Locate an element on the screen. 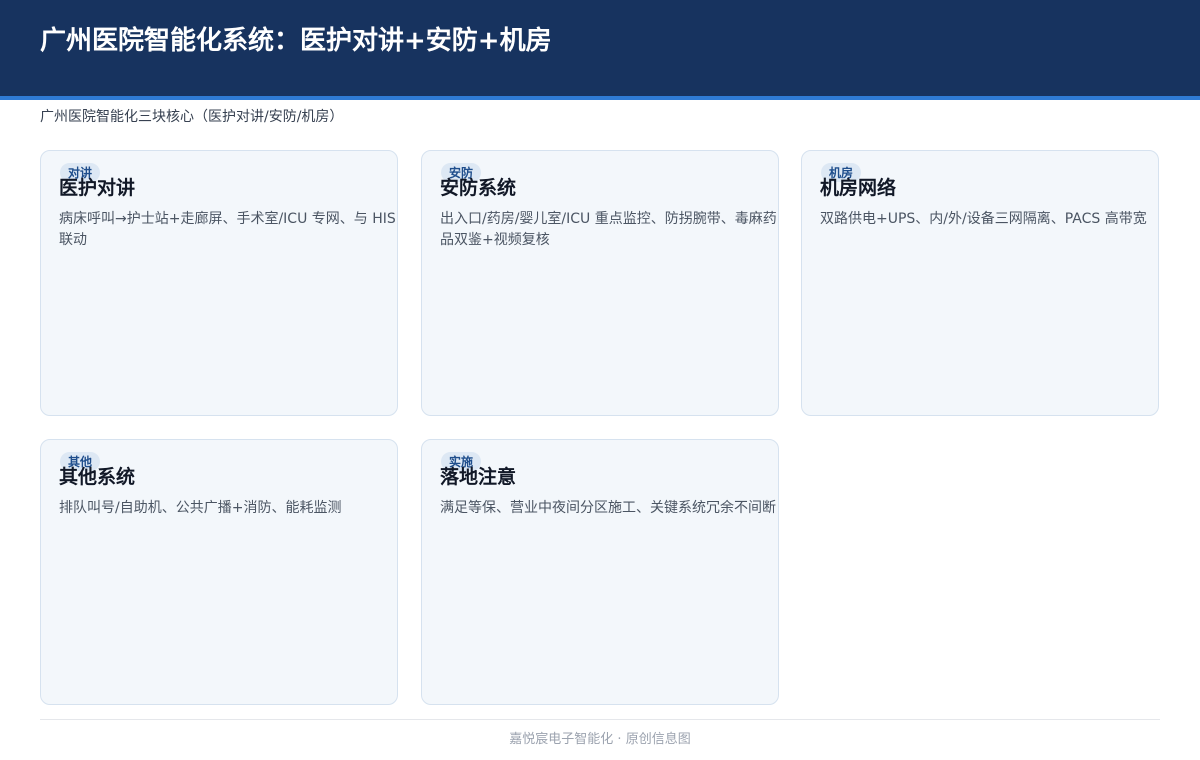  card-other-systems: 其他 其他系统 排队叫号/自助机、公共广播+消防、能耗监测 is located at coordinates (219, 572).